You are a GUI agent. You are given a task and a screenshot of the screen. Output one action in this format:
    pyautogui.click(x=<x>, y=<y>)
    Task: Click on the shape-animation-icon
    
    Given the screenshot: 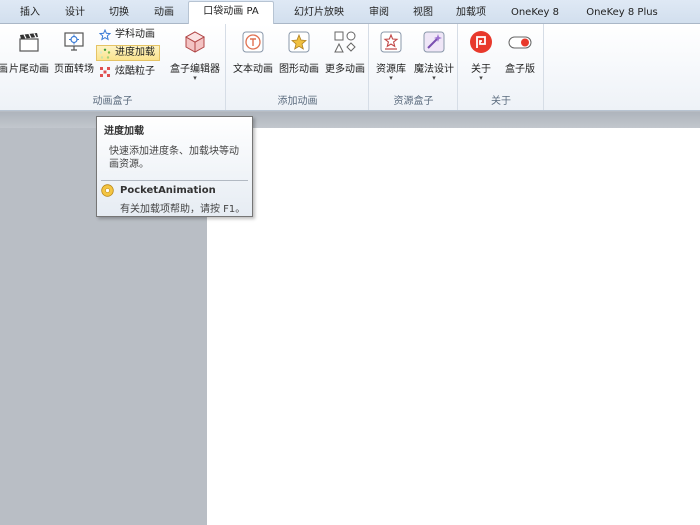 What is the action you would take?
    pyautogui.click(x=299, y=42)
    